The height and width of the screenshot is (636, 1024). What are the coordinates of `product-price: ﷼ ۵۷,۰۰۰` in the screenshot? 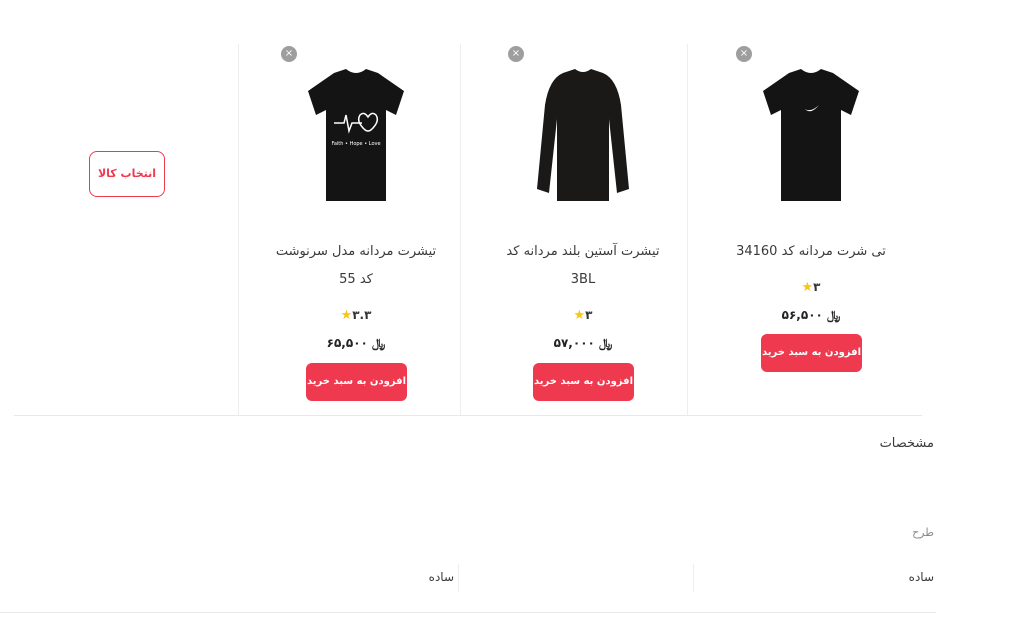 It's located at (583, 343).